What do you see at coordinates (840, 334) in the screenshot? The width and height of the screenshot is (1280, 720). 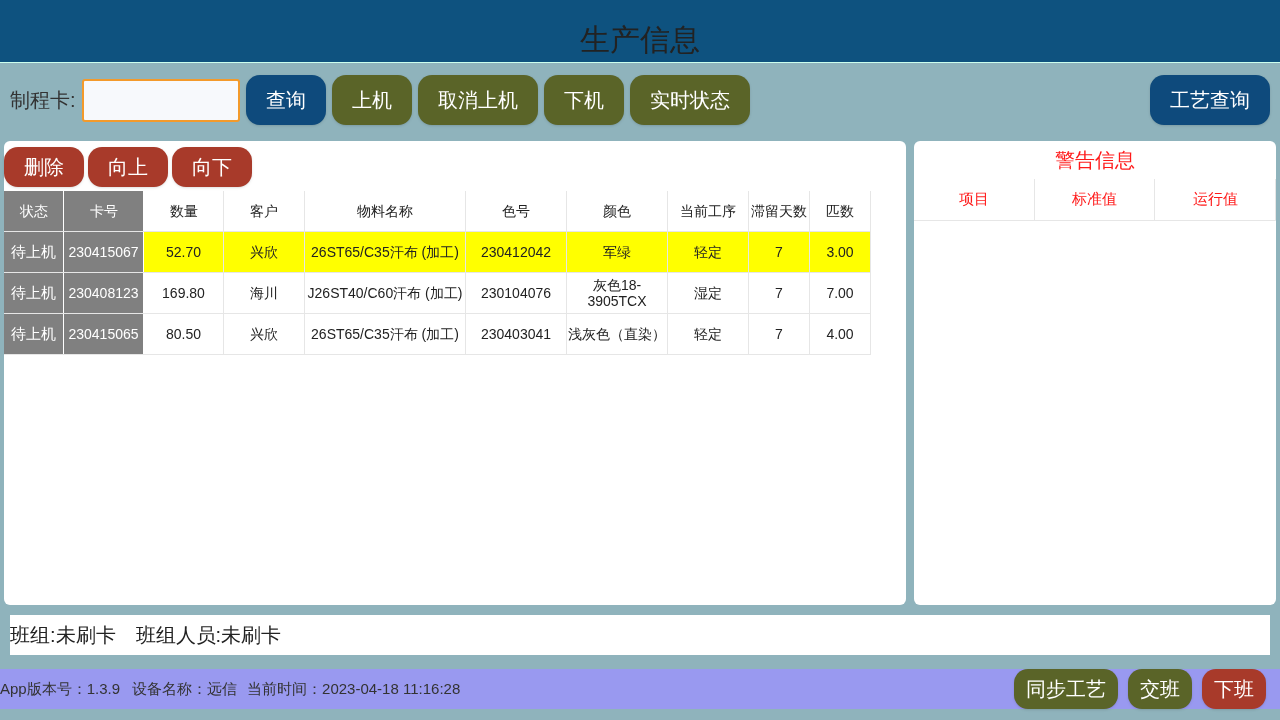 I see `table-cell: 4.00` at bounding box center [840, 334].